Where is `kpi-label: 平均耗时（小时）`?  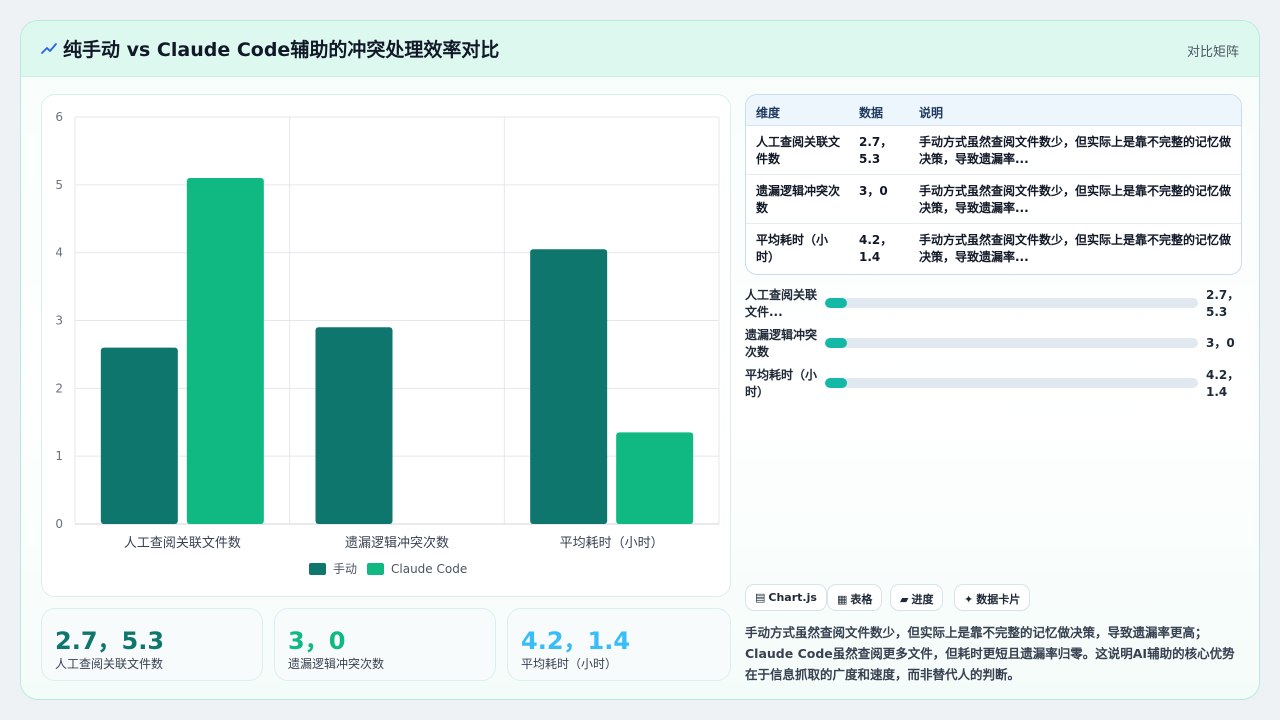
kpi-label: 平均耗时（小时） is located at coordinates (569, 664).